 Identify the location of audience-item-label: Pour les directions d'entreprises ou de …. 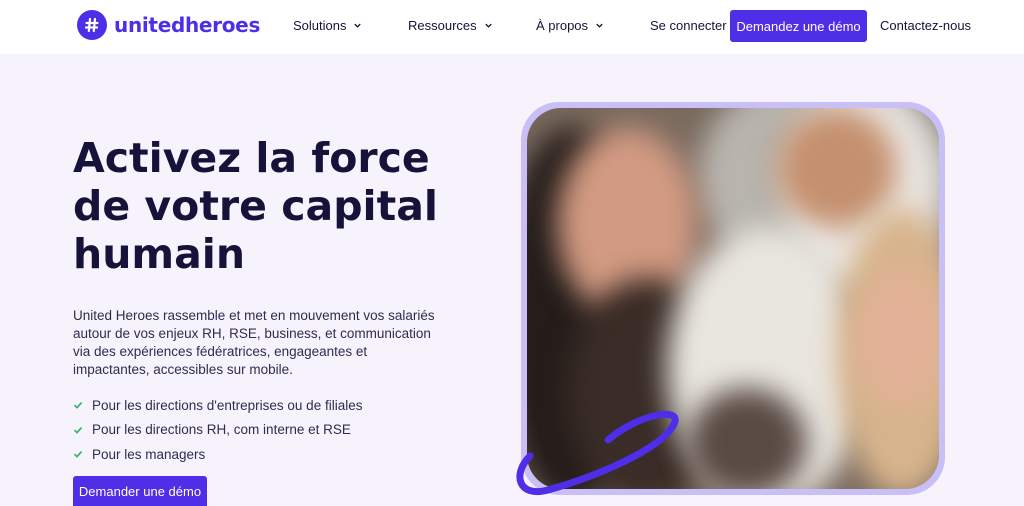
(227, 405).